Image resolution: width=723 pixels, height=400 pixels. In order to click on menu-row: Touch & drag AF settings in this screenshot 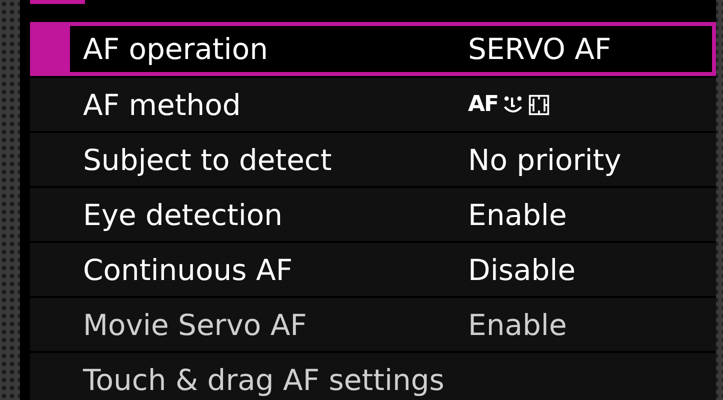, I will do `click(373, 376)`.